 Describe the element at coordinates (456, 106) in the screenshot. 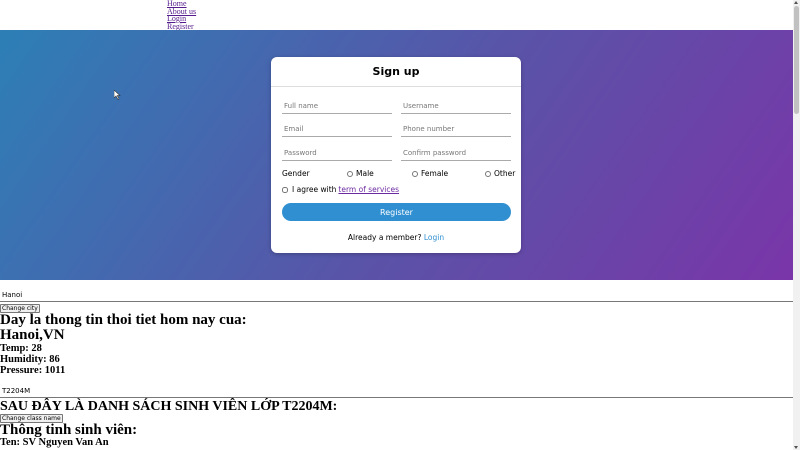

I see `username-input` at that location.